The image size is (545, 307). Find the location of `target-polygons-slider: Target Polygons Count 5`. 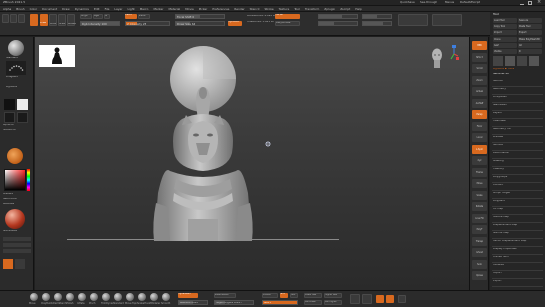

target-polygons-slider: Target Polygons Count 5 is located at coordinates (234, 302).